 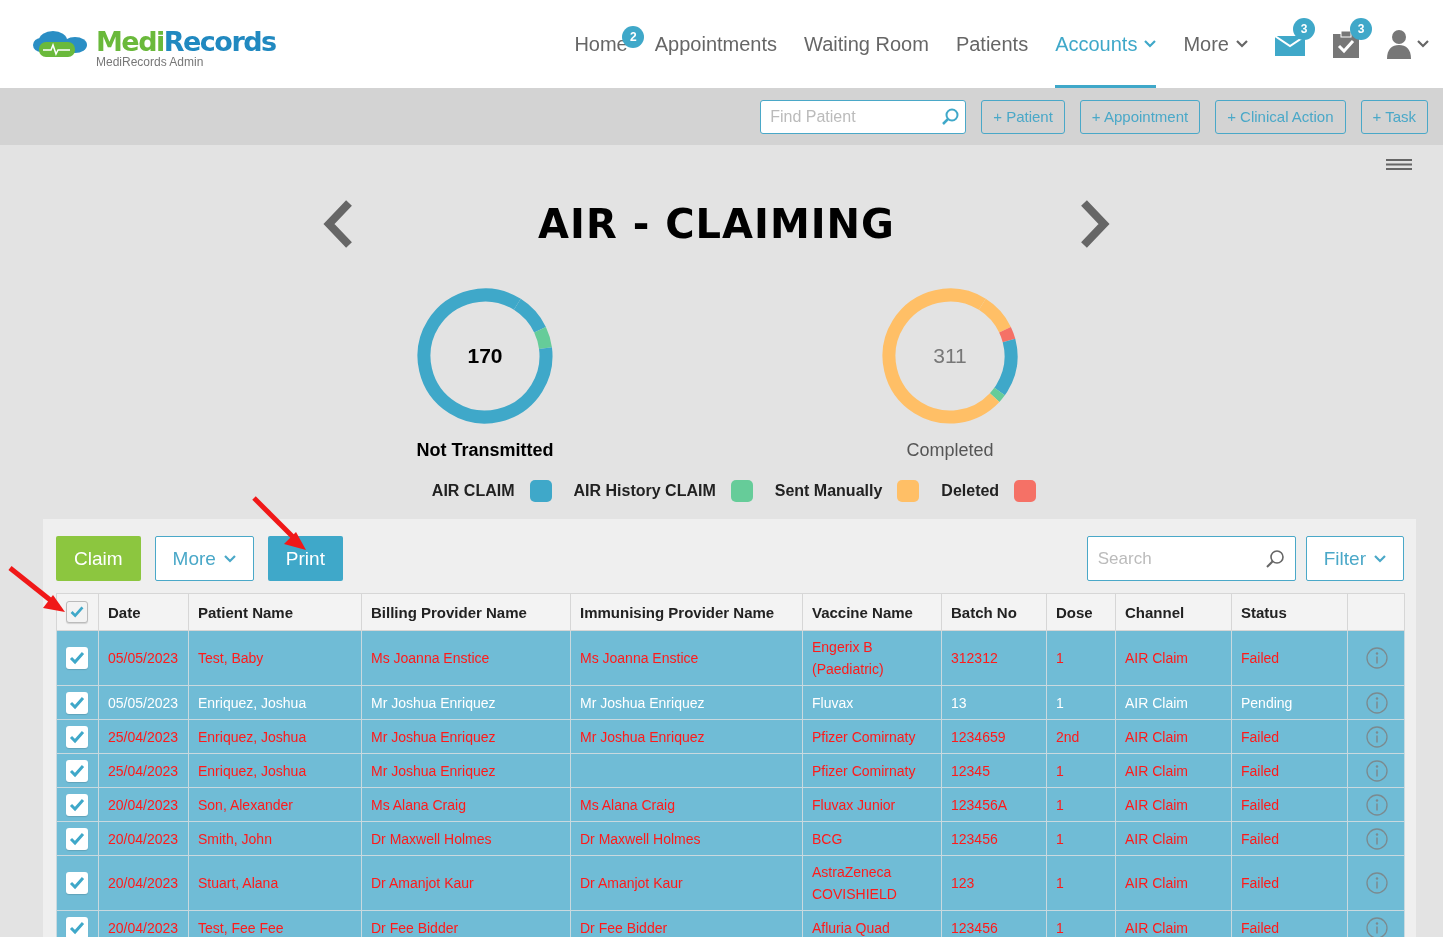 I want to click on clipboard-check-icon, so click(x=1346, y=44).